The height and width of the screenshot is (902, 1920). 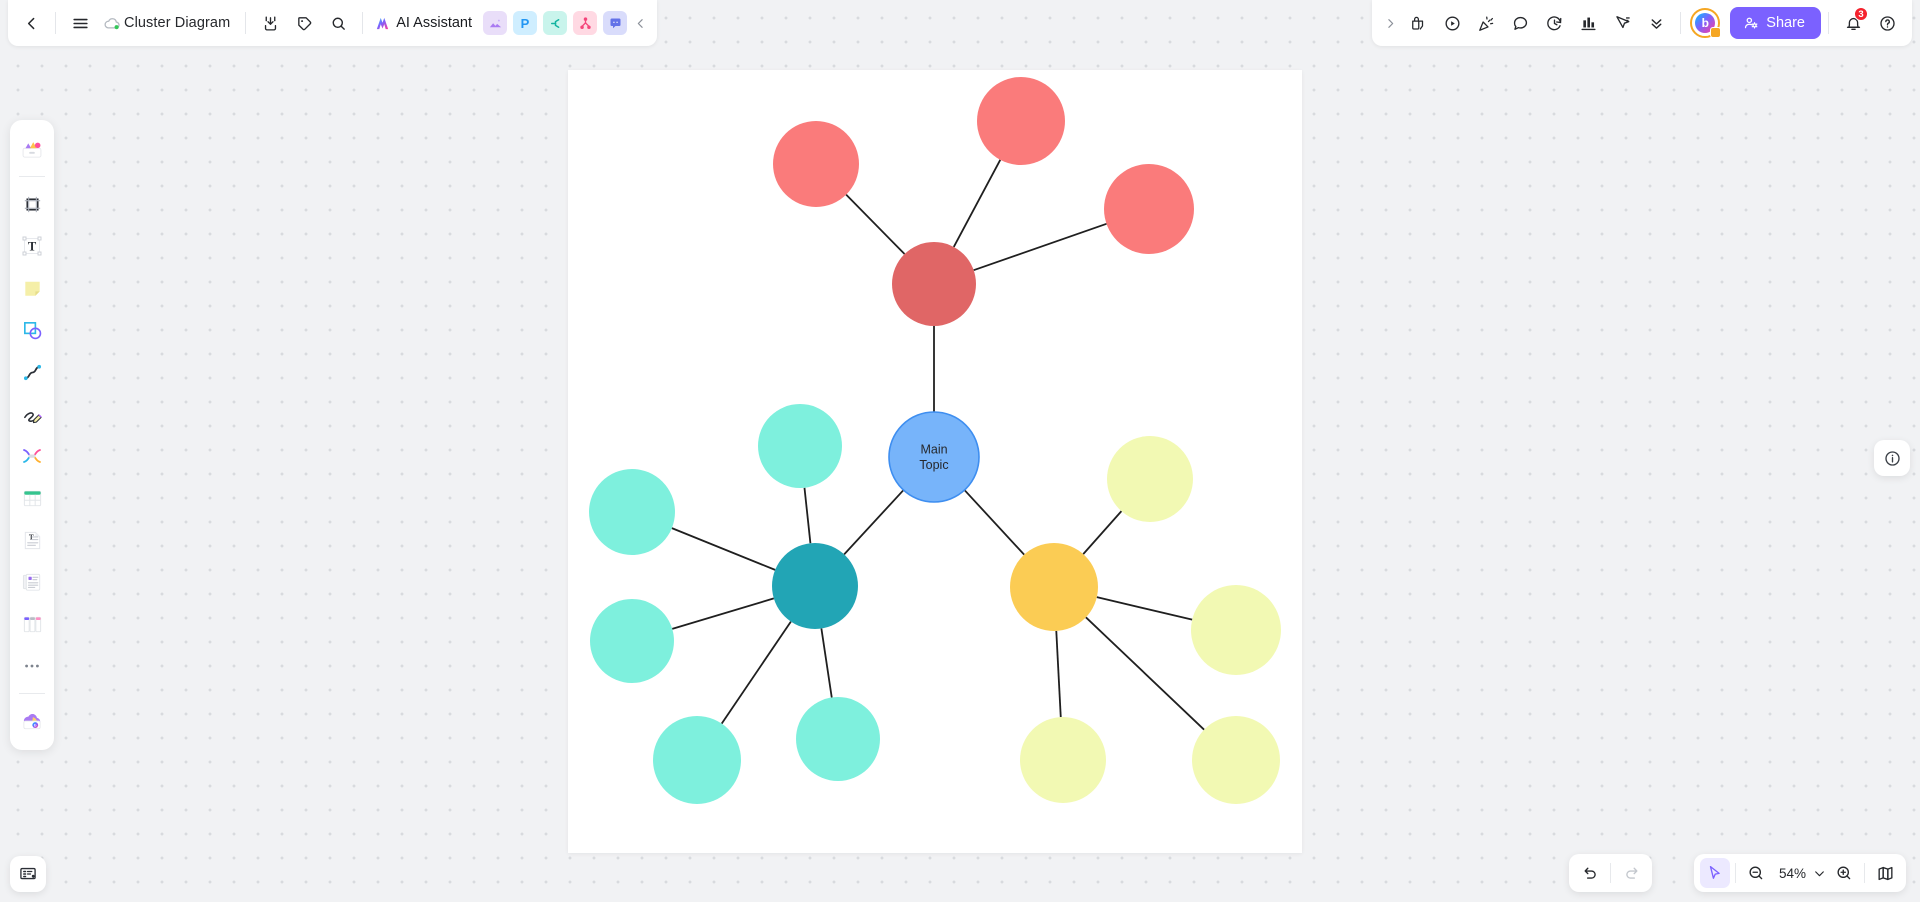 I want to click on sticky-lock-icon, so click(x=1418, y=23).